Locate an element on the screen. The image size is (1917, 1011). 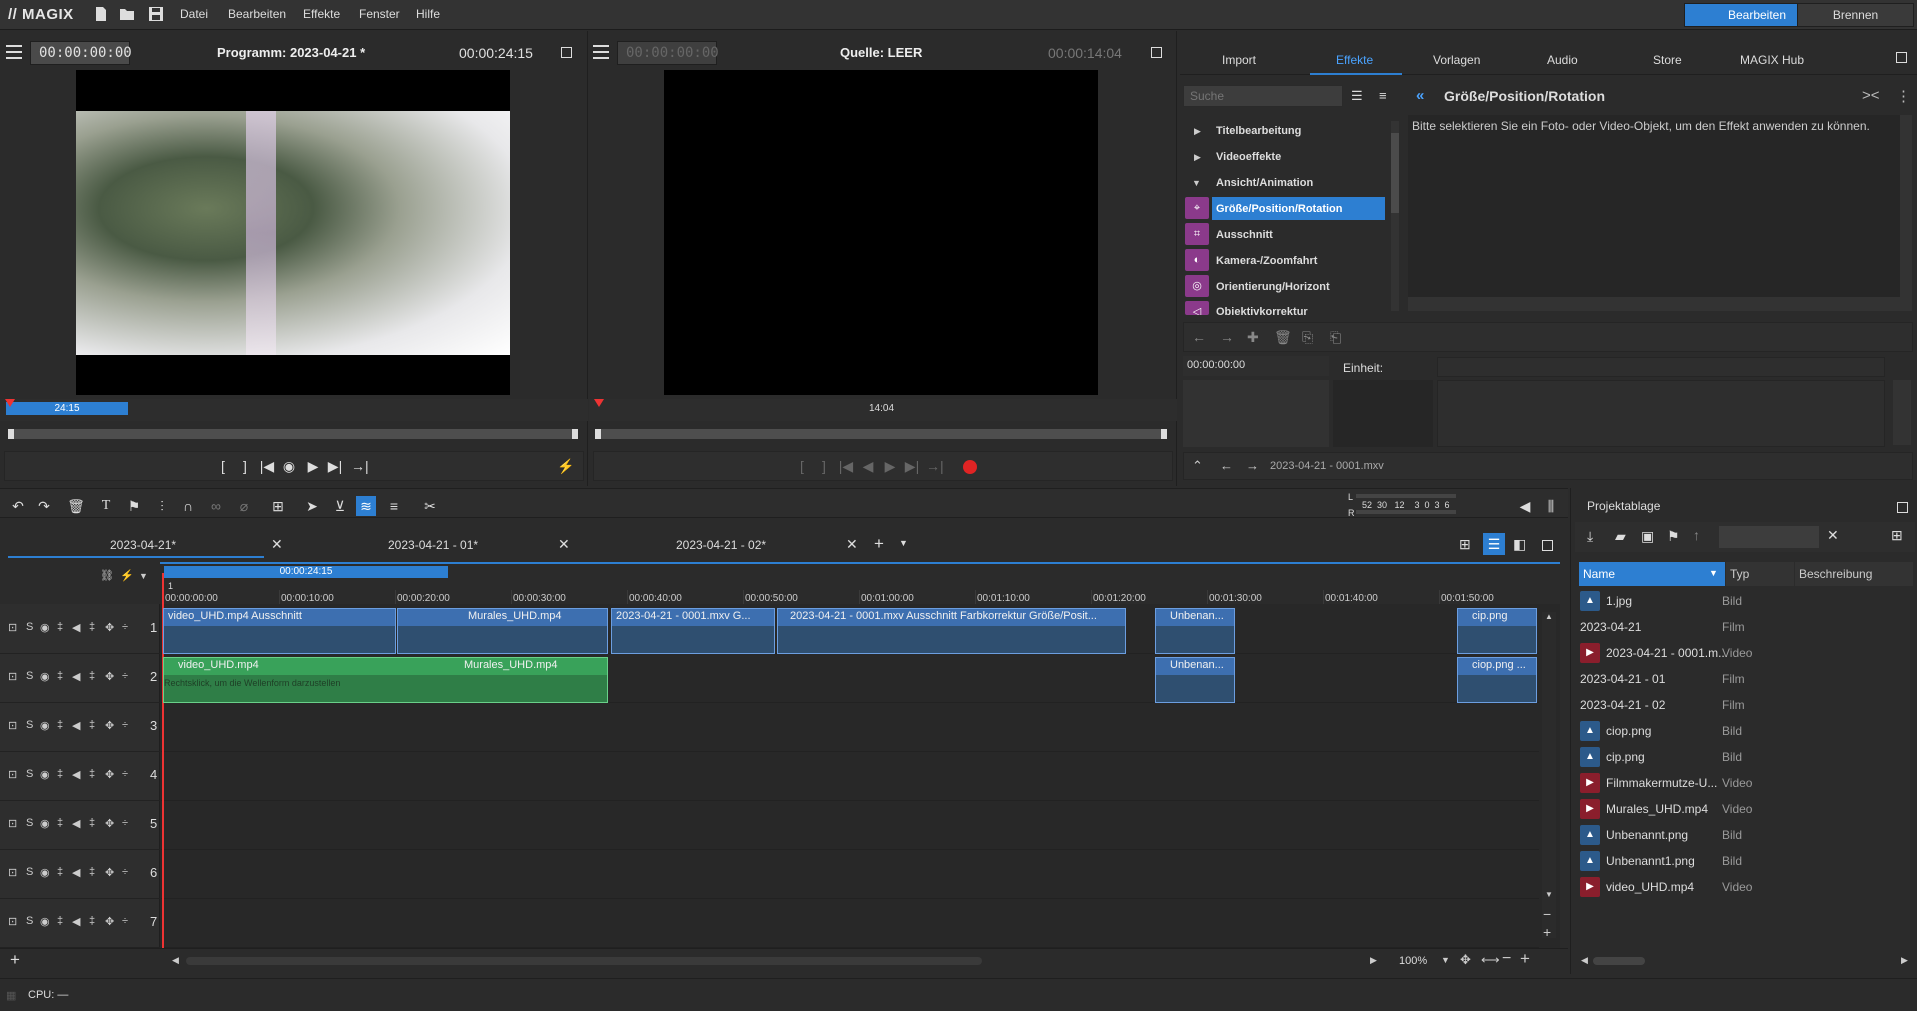
program-scrub-slider is located at coordinates (293, 434).